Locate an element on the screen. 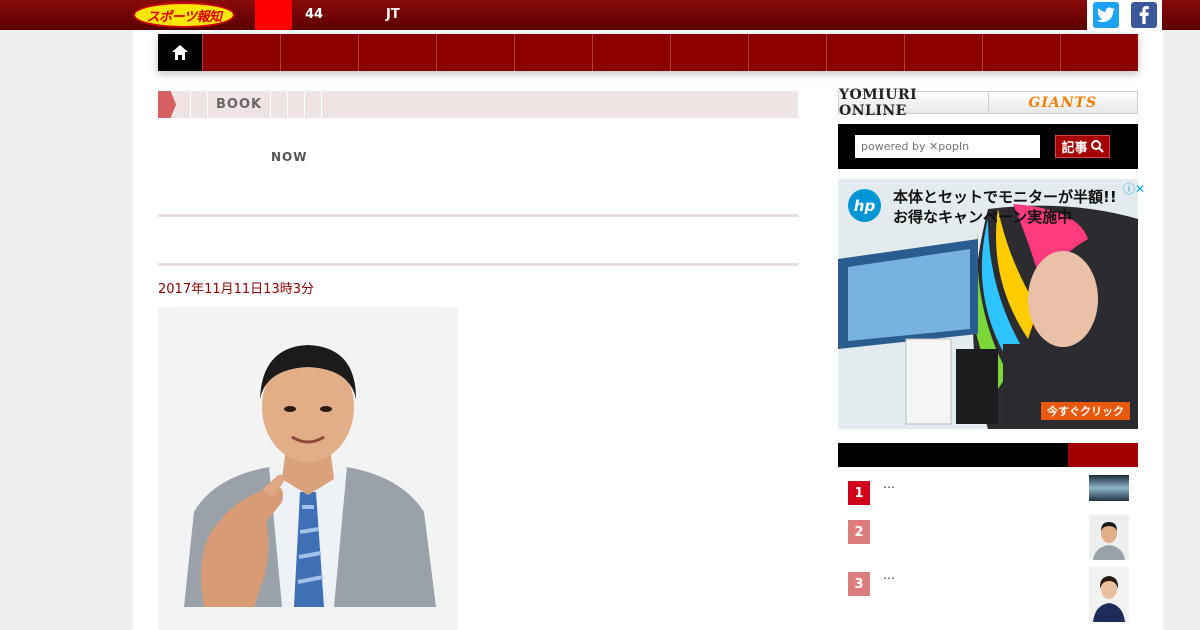 The width and height of the screenshot is (1200, 630). ad-headline: 本体とセットでモニターが半額!! お得なキャンペーン実施中 is located at coordinates (1005, 207).